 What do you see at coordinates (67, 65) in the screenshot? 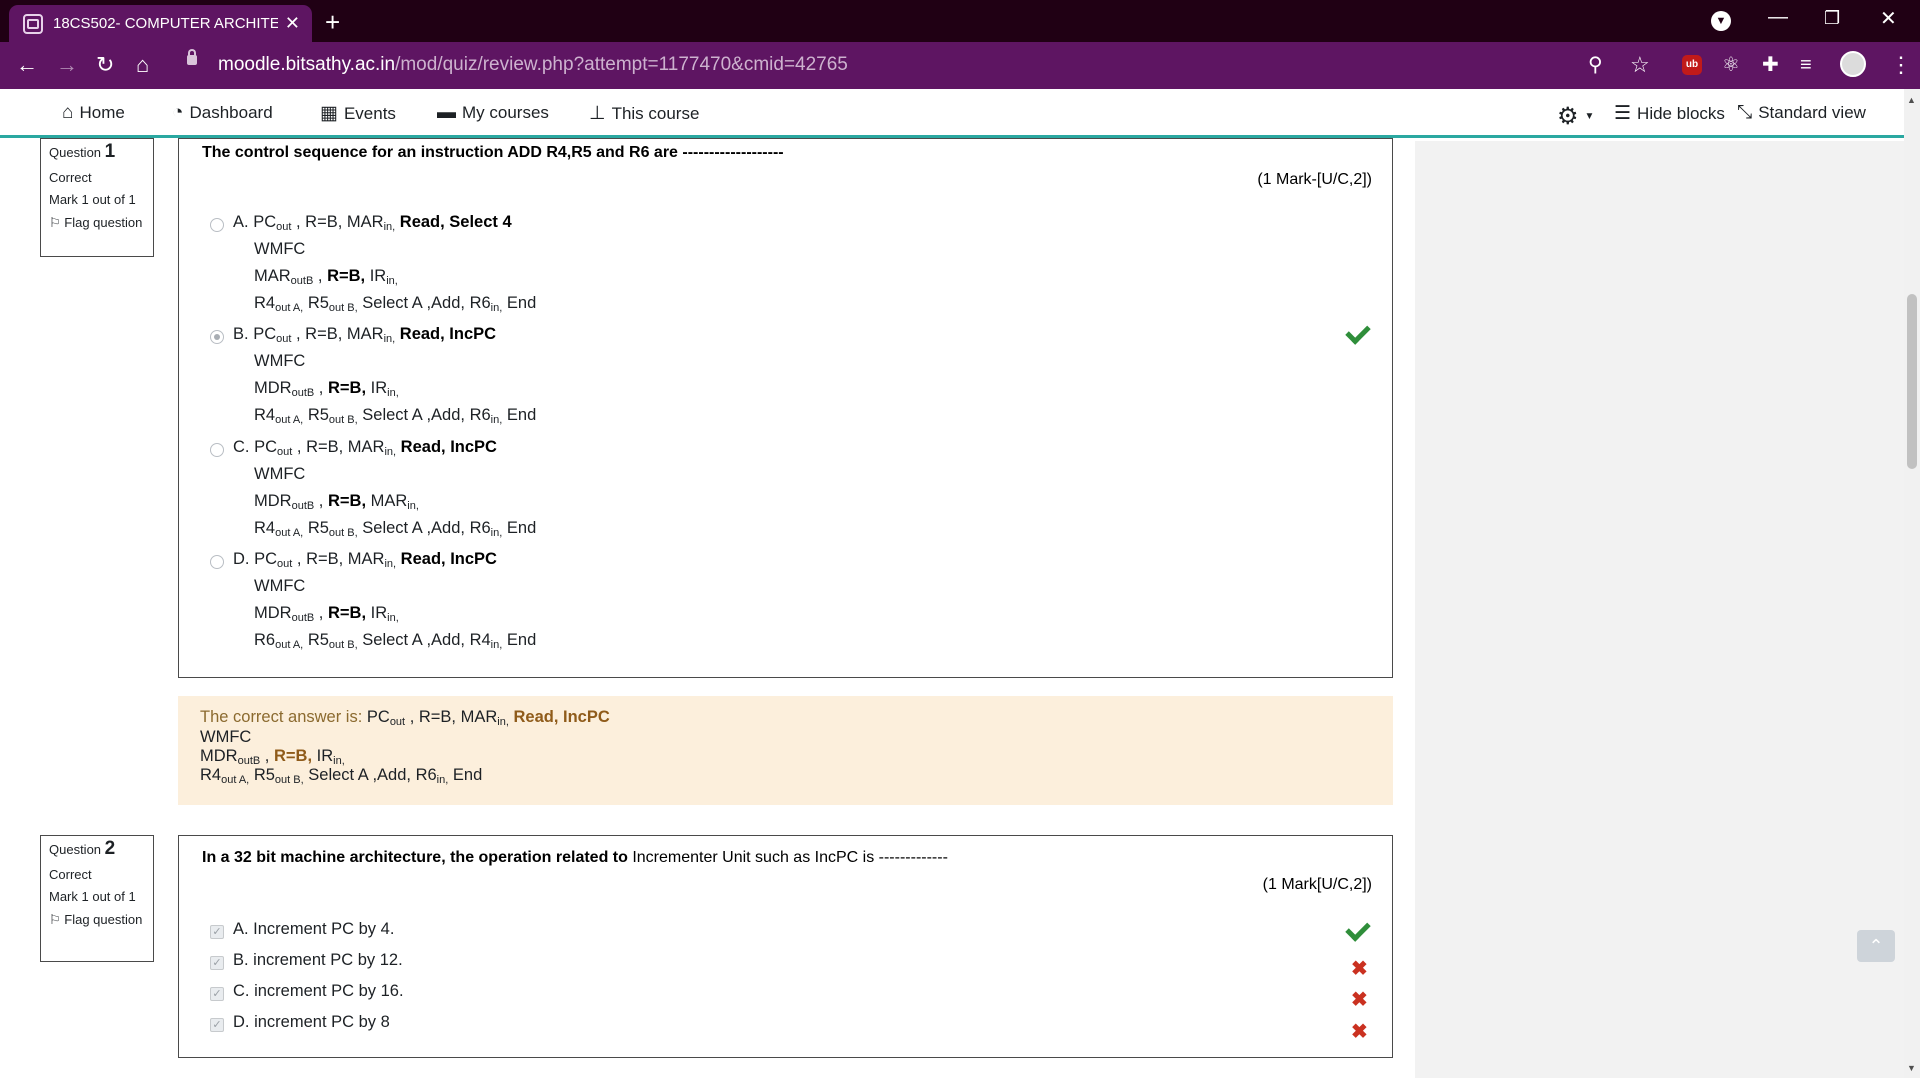
I see `forward-arrow-icon: →` at bounding box center [67, 65].